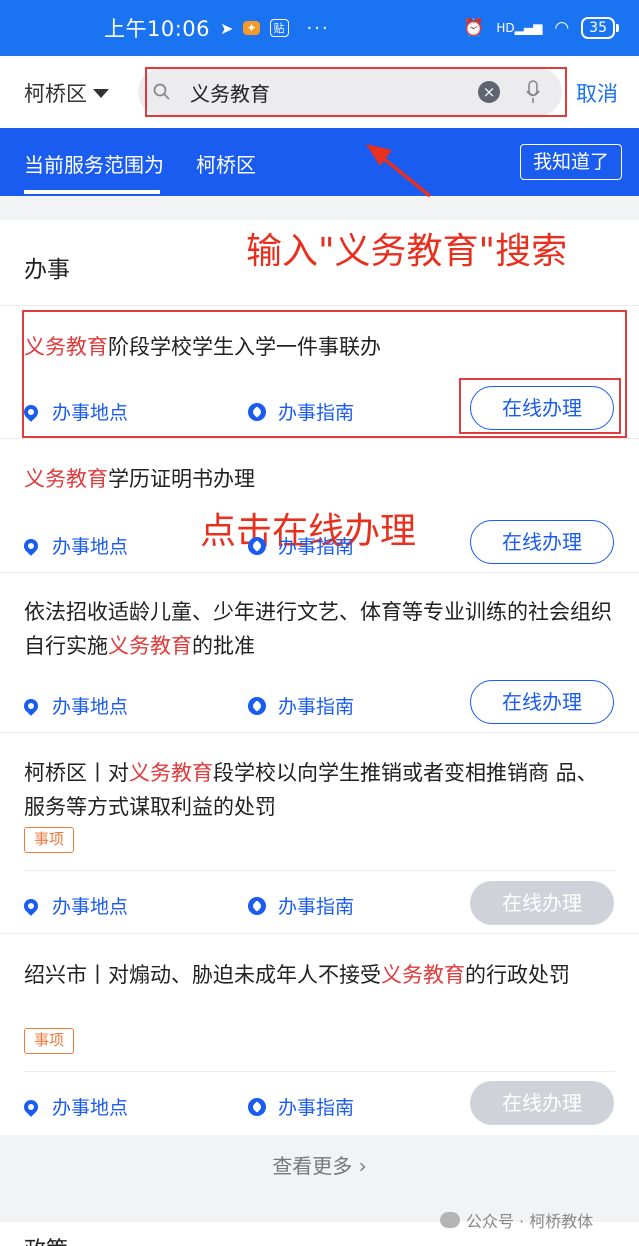 The width and height of the screenshot is (639, 1246). I want to click on alarm-icon: ⏰, so click(474, 28).